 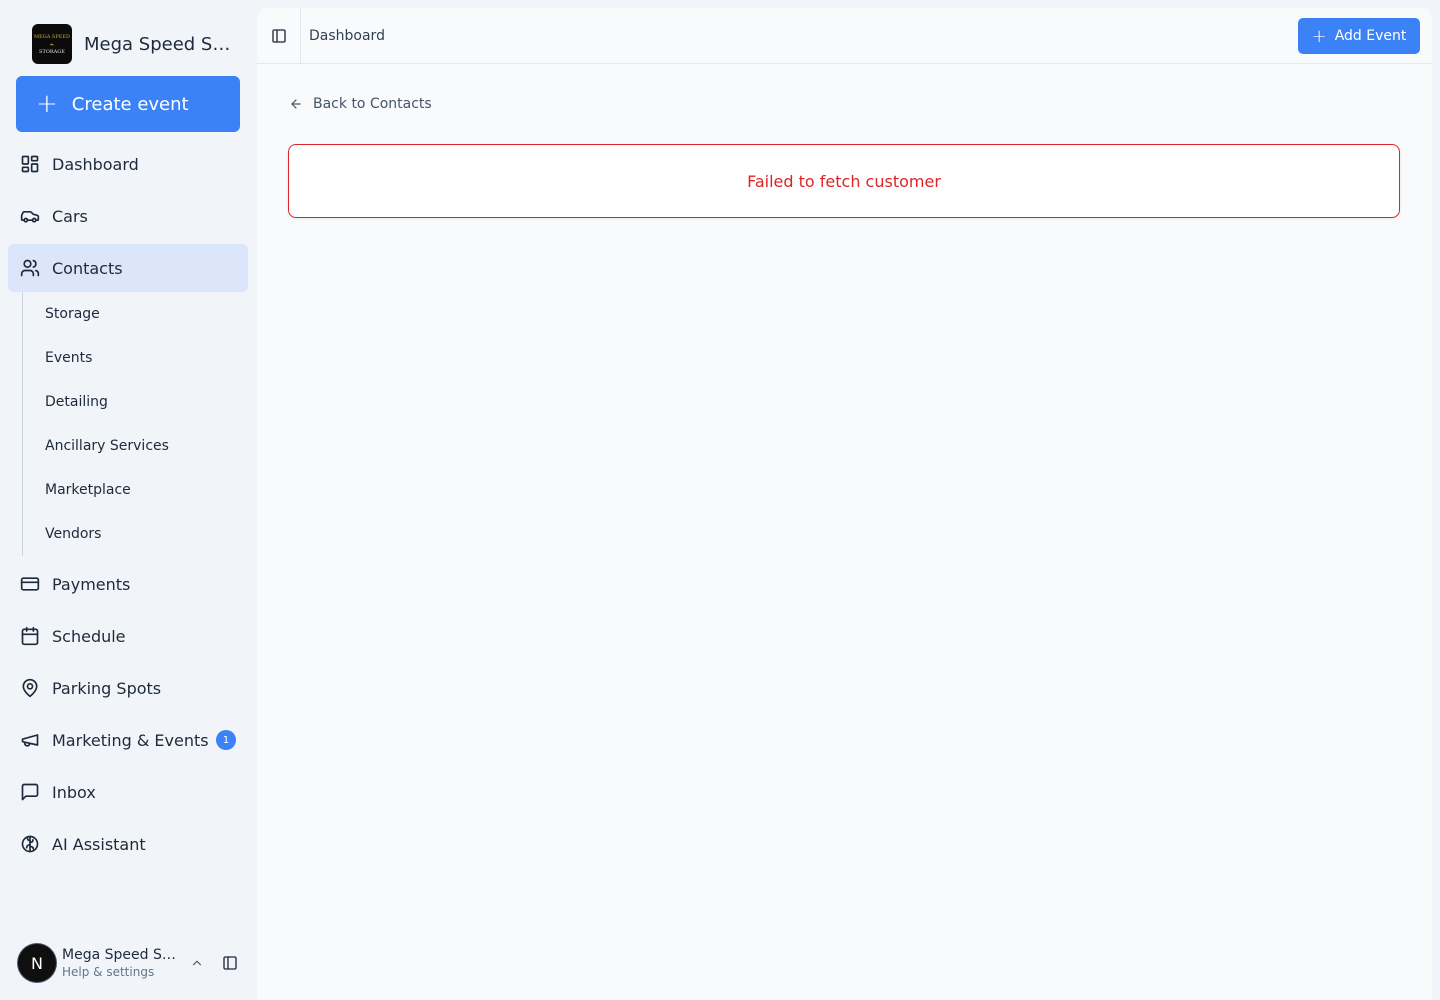 I want to click on sidebar-item-label: Marketing & Events, so click(x=130, y=740).